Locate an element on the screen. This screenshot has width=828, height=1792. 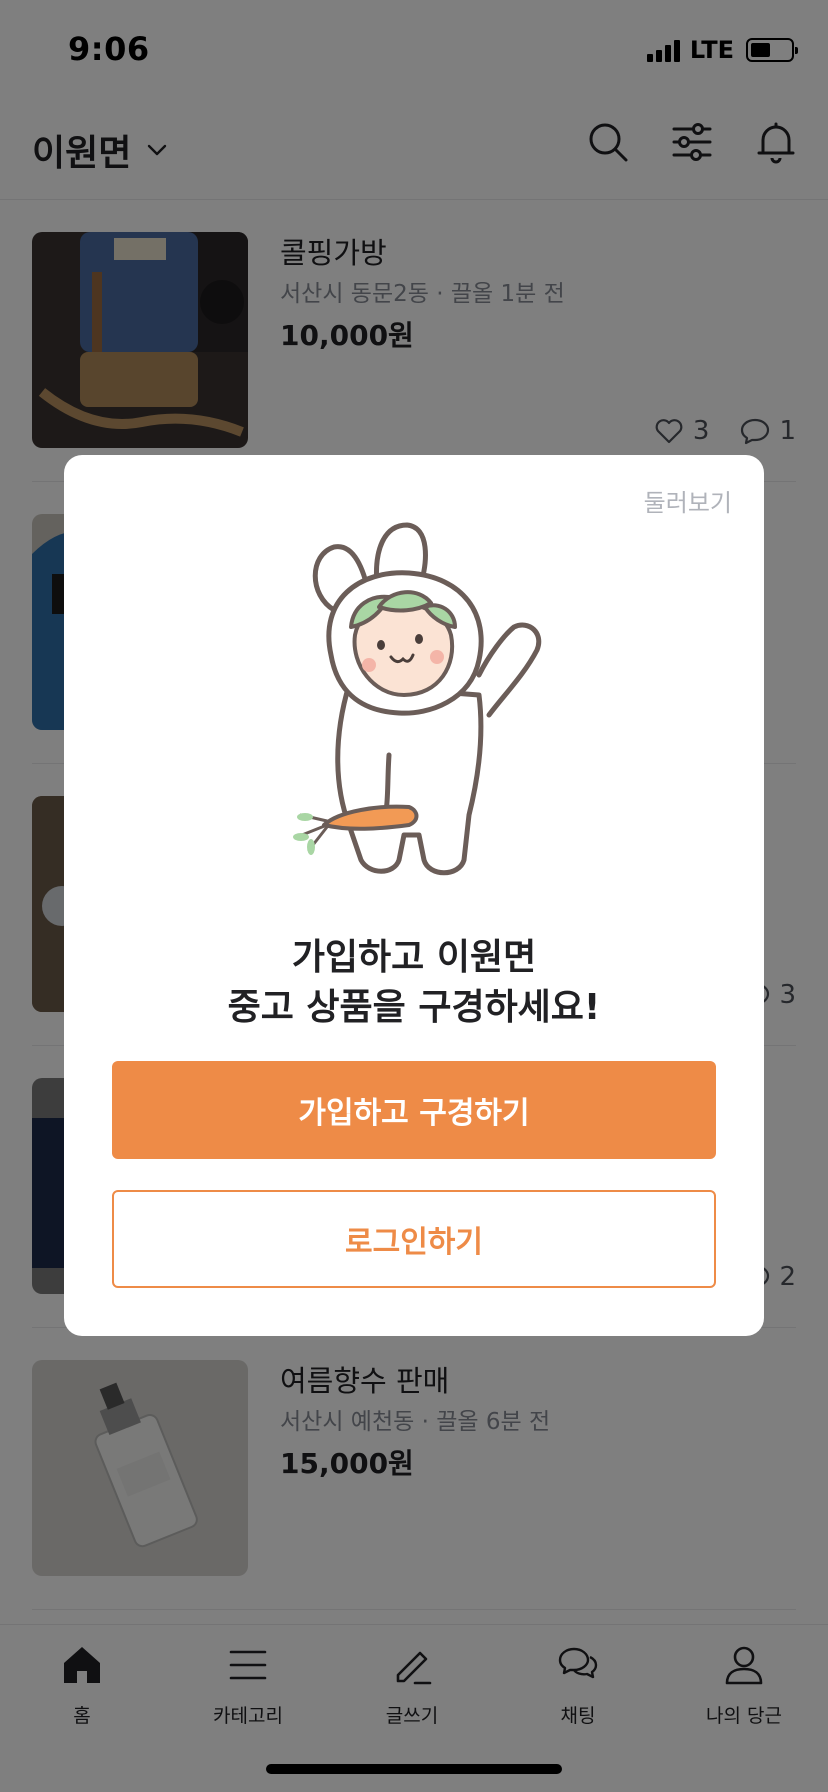
modal-title: 가입하고 이원면 중고 상품을 구경하세요! is located at coordinates (414, 983).